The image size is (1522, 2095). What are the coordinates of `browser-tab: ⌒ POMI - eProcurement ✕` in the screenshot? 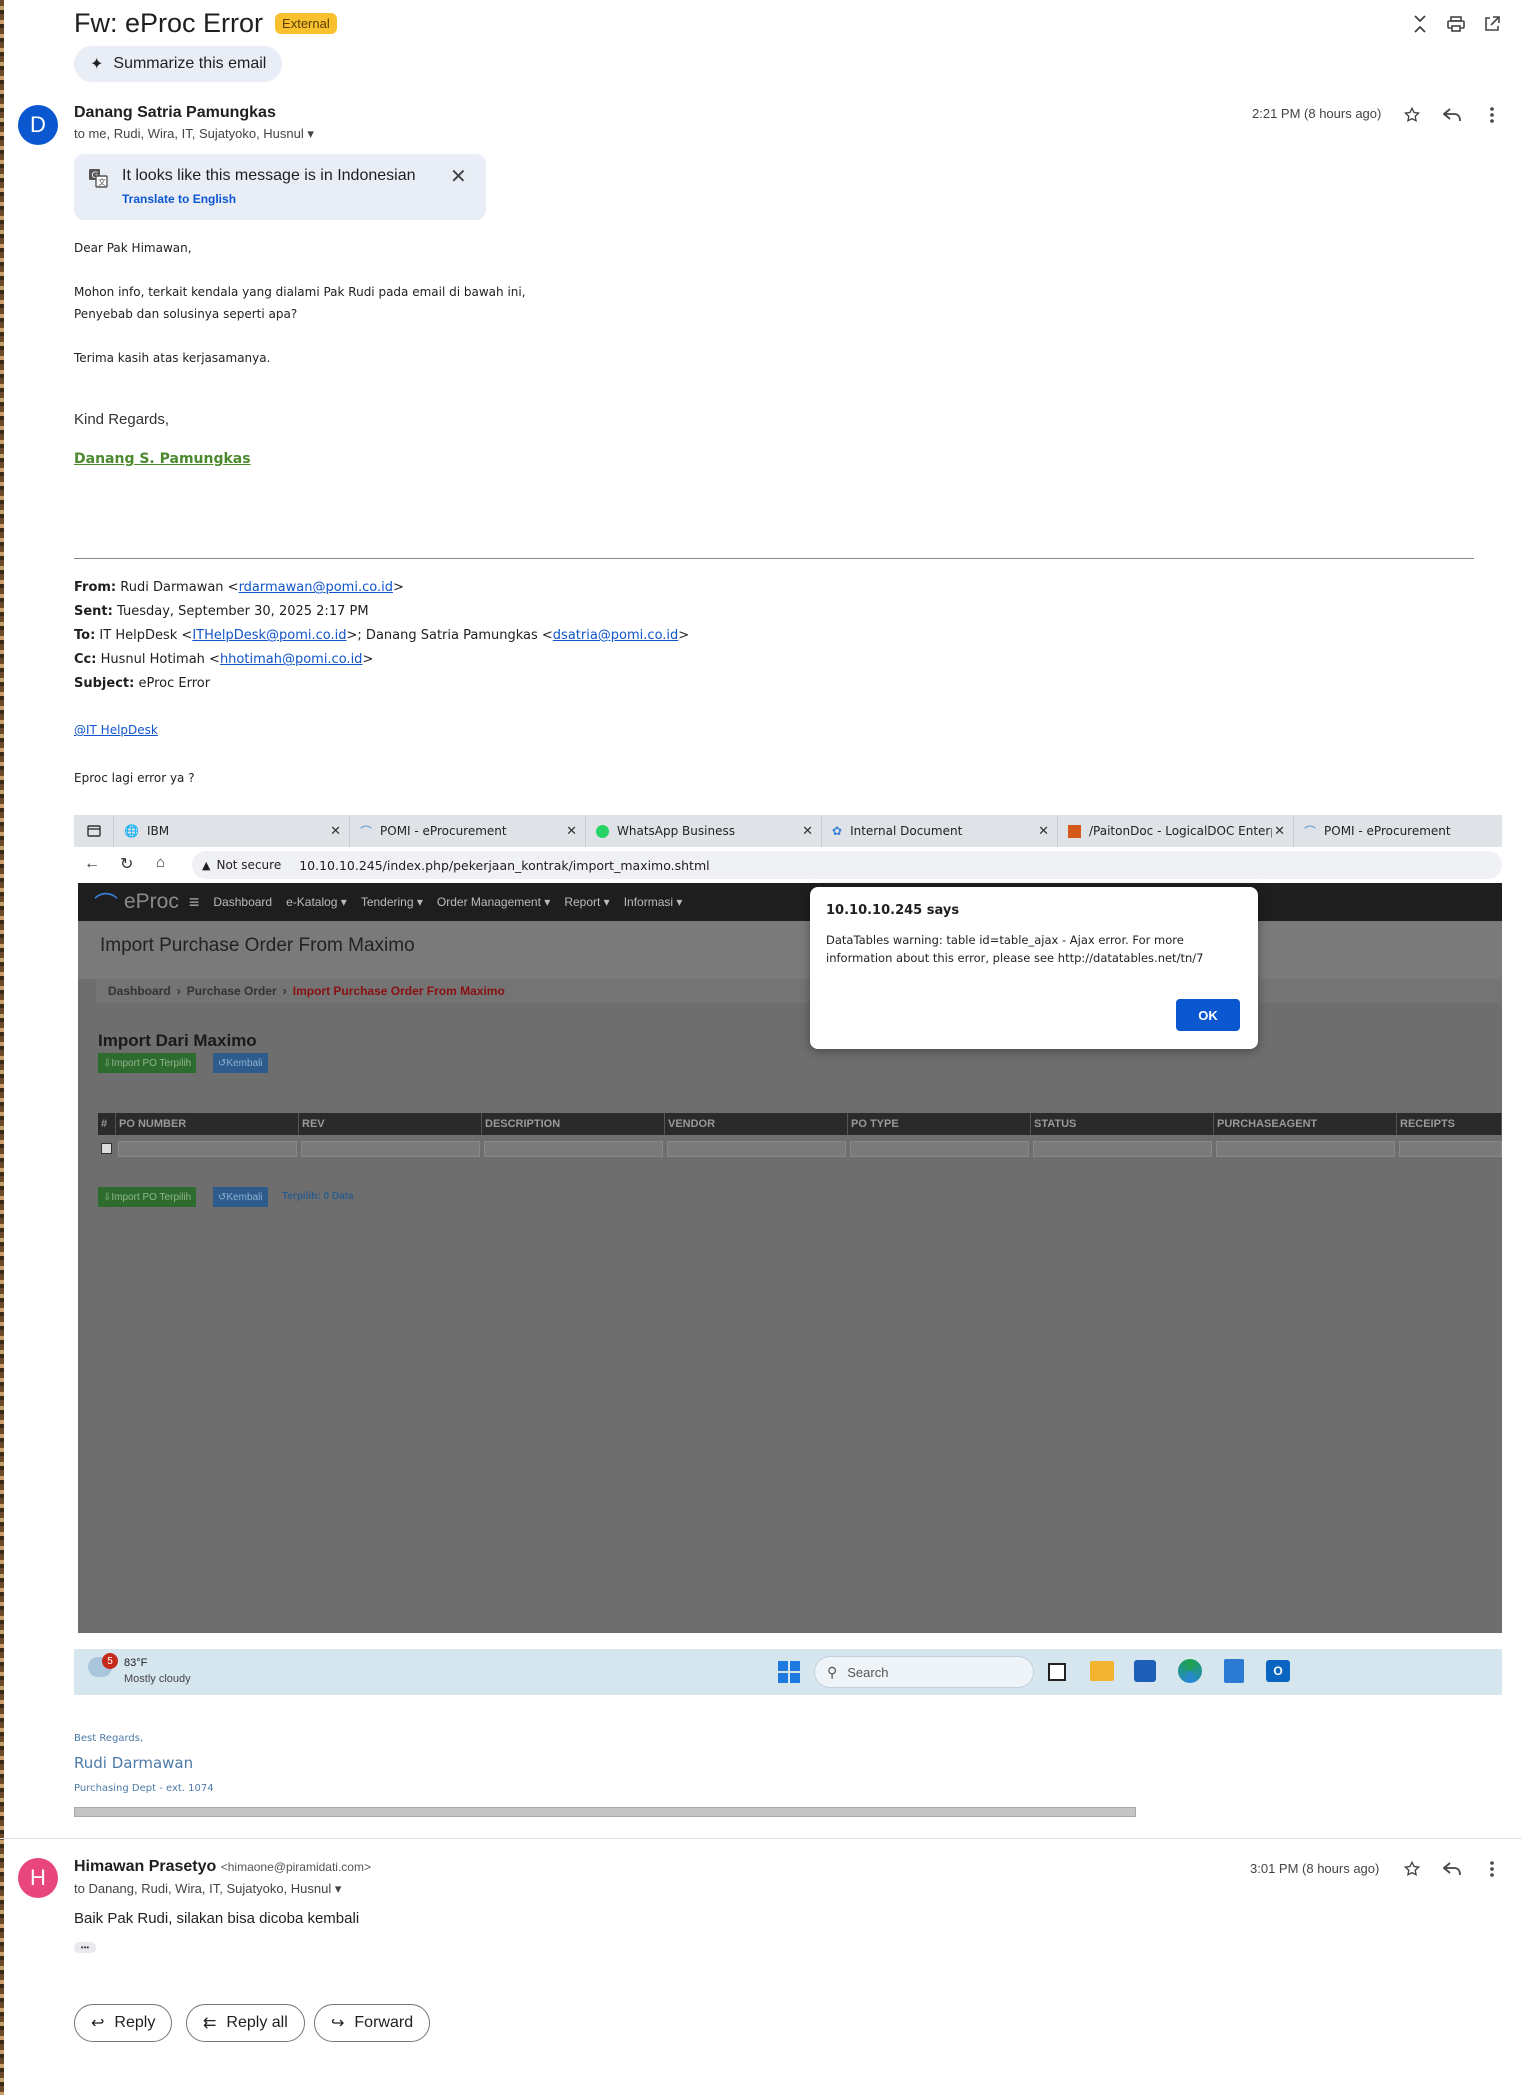 It's located at (468, 831).